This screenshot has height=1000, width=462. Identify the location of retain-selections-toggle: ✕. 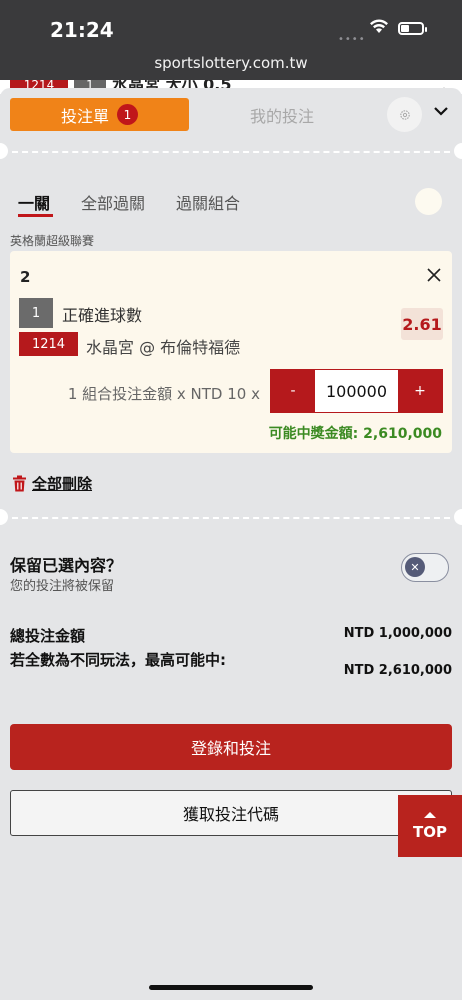
(425, 567).